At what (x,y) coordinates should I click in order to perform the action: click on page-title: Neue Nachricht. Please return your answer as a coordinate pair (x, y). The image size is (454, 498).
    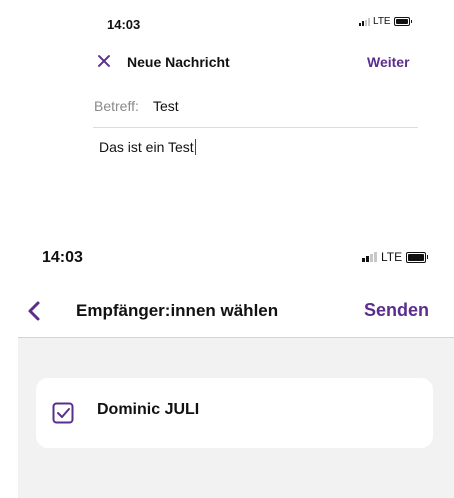
    Looking at the image, I should click on (178, 62).